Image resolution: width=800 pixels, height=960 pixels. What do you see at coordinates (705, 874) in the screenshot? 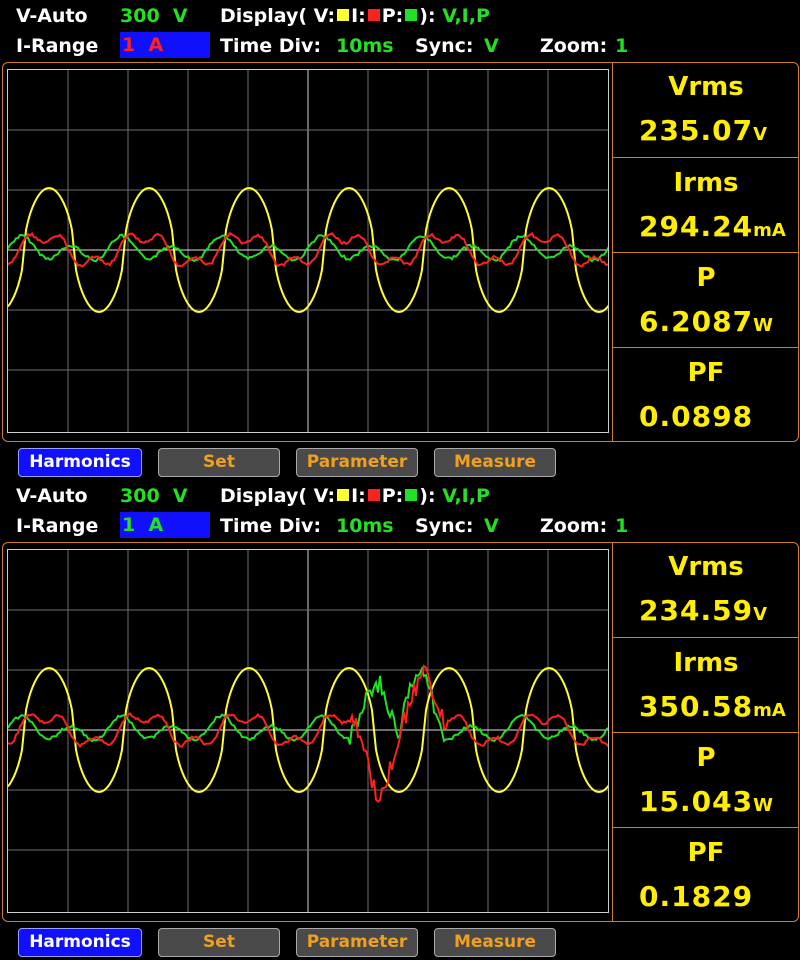
I see `measurement-pf: PF 0.1829` at bounding box center [705, 874].